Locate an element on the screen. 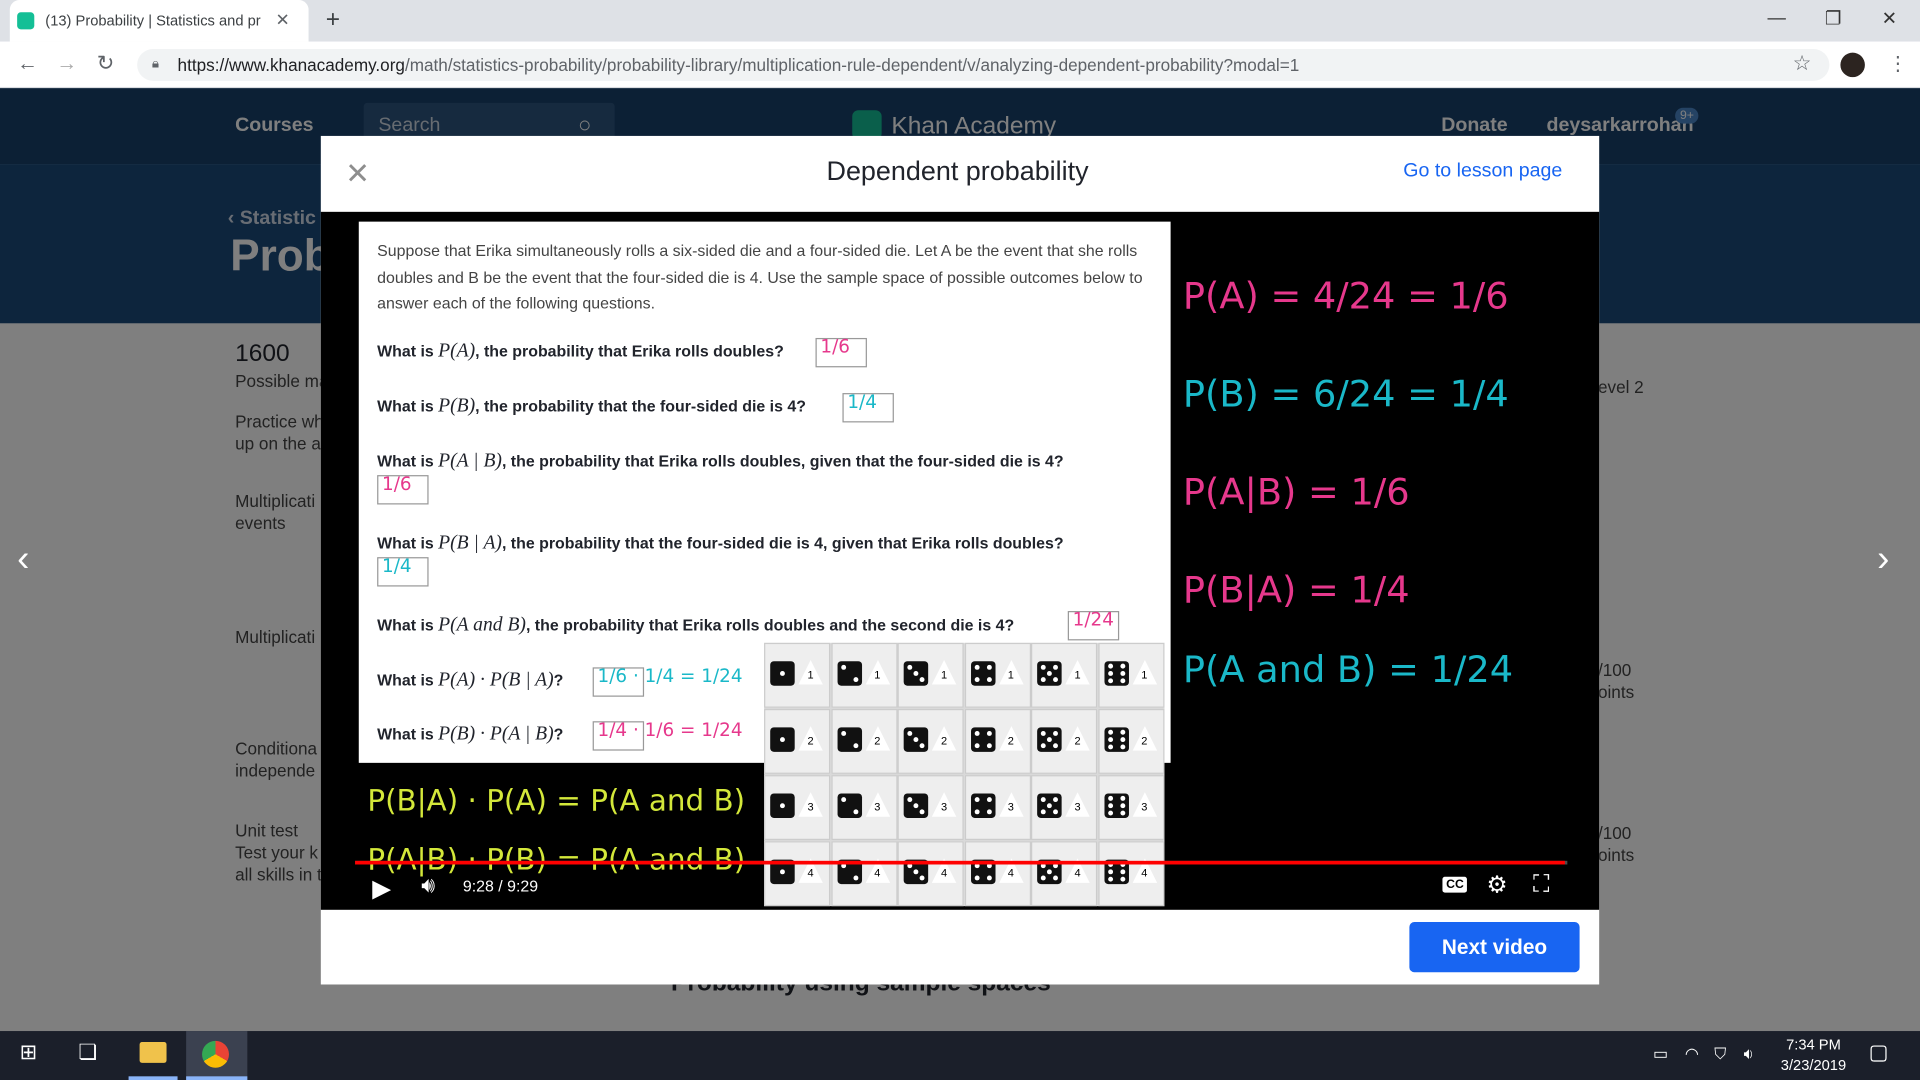  handwritten-answer-4: 1/4 is located at coordinates (397, 565).